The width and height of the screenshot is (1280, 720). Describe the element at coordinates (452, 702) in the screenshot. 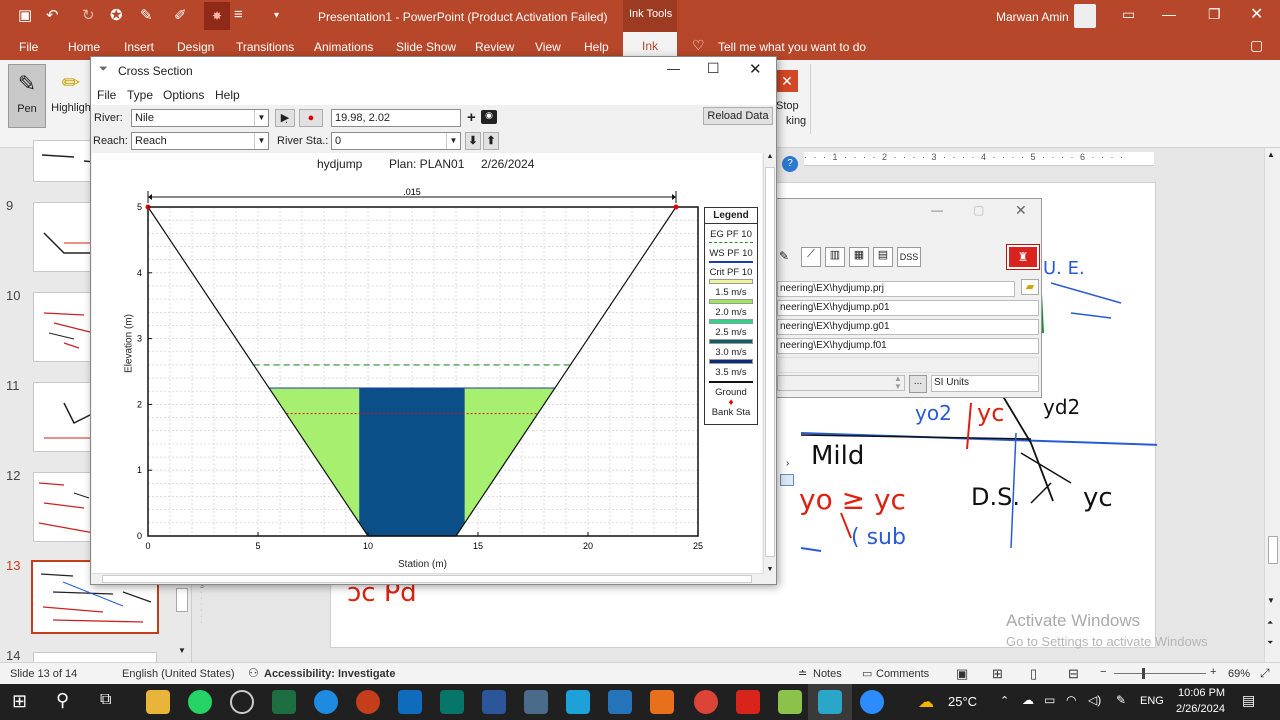

I see `publisher-icon` at that location.